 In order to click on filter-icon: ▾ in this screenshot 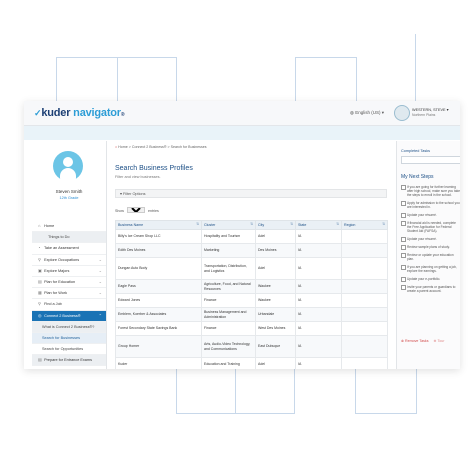, I will do `click(121, 194)`.